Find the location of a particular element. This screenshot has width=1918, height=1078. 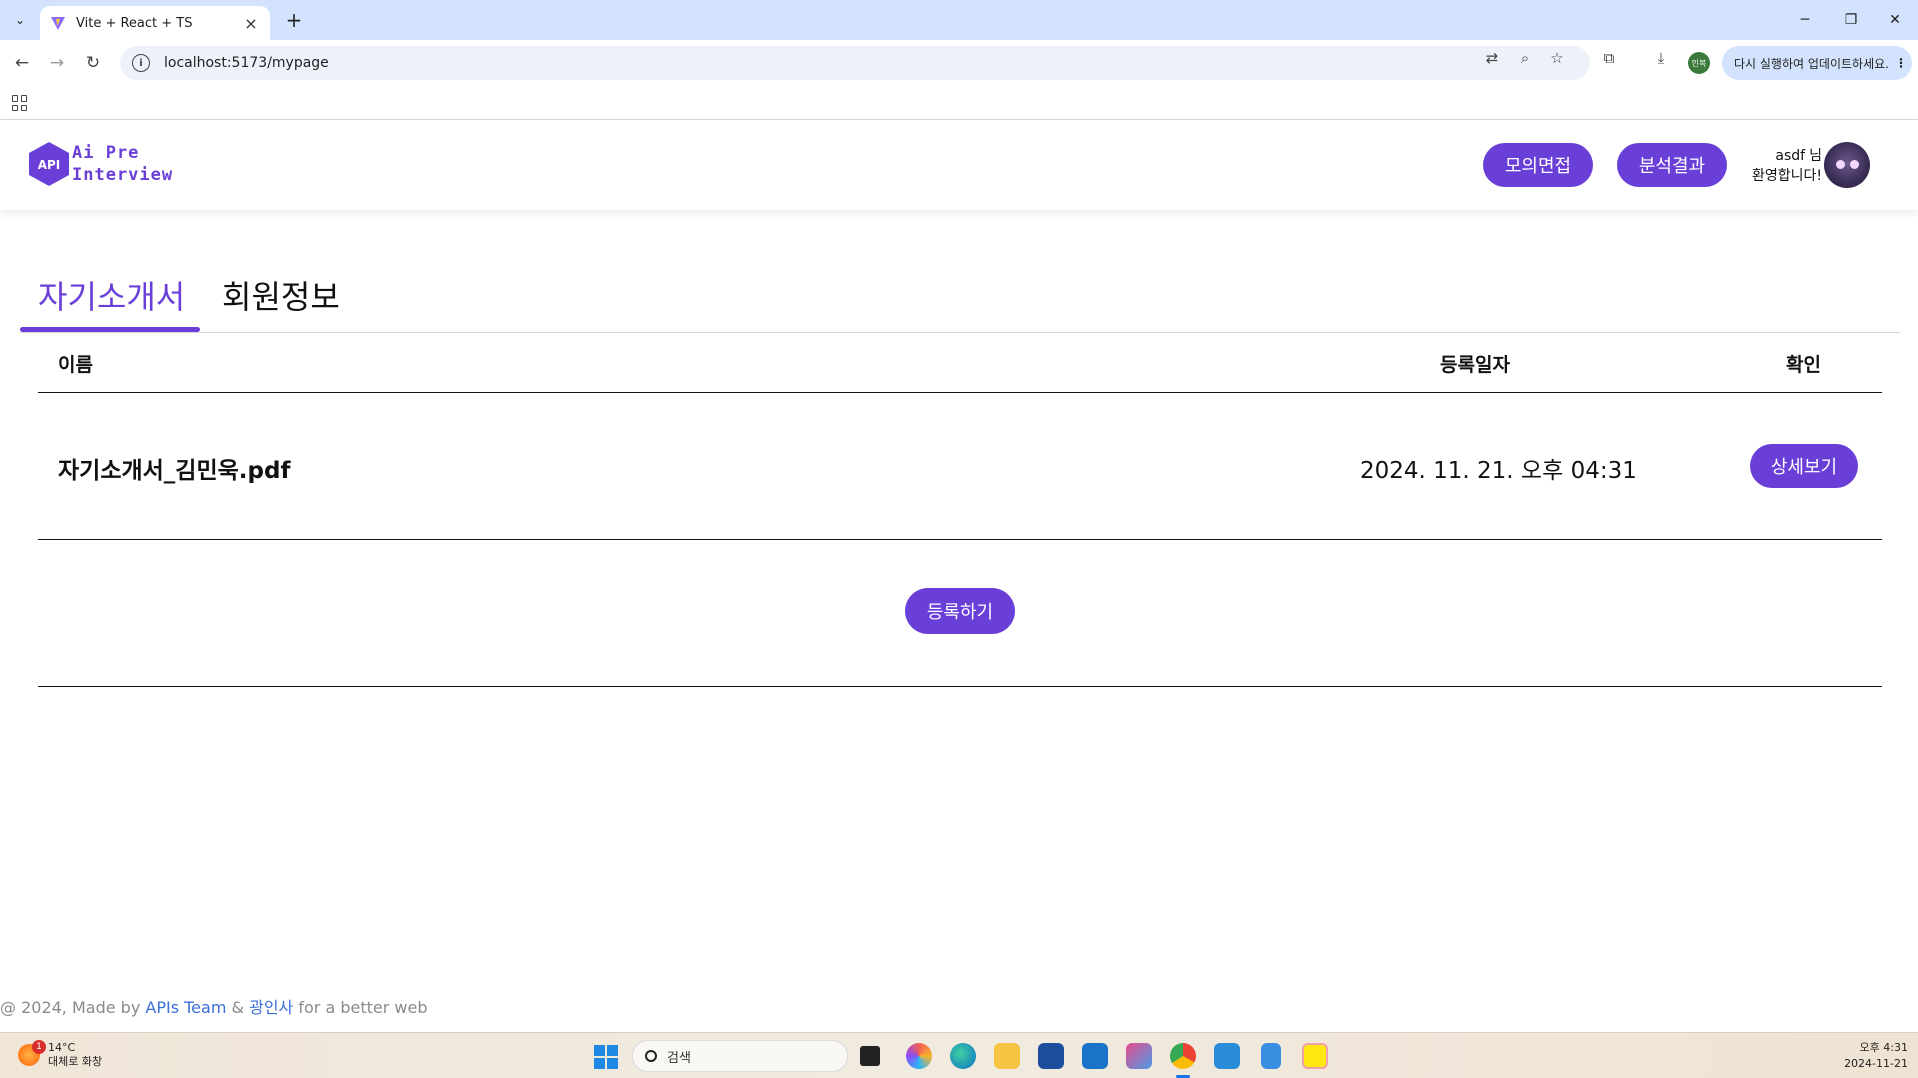

url-text: localhost:5173/mypage is located at coordinates (246, 63).